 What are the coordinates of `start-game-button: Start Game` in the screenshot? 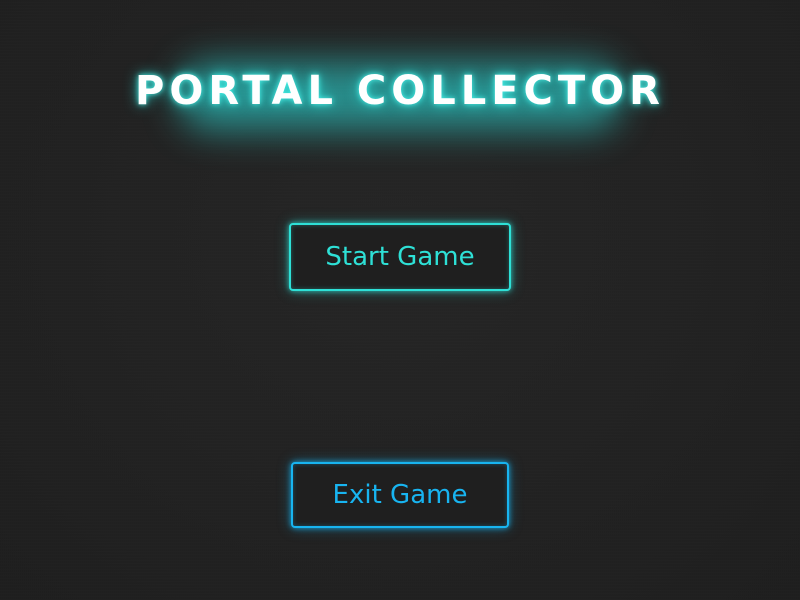 It's located at (400, 257).